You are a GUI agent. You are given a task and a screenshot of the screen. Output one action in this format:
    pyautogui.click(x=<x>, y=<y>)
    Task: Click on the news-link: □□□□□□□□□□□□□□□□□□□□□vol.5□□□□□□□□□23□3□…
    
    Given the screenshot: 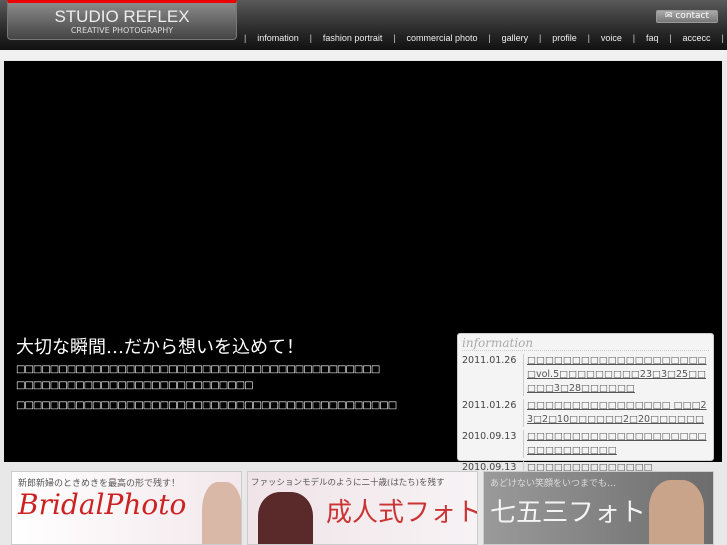 What is the action you would take?
    pyautogui.click(x=618, y=375)
    